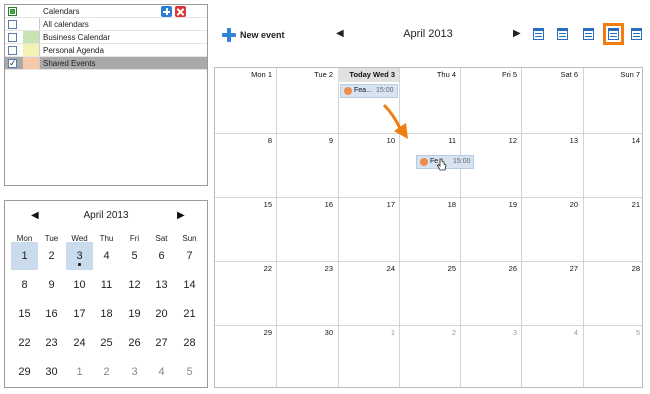 The width and height of the screenshot is (650, 394). Describe the element at coordinates (180, 11) in the screenshot. I see `delete-calendar-icon` at that location.